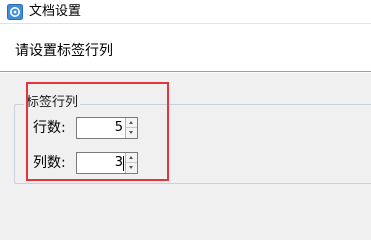 The image size is (371, 240). Describe the element at coordinates (55, 11) in the screenshot. I see `window-title: 文档设置` at that location.